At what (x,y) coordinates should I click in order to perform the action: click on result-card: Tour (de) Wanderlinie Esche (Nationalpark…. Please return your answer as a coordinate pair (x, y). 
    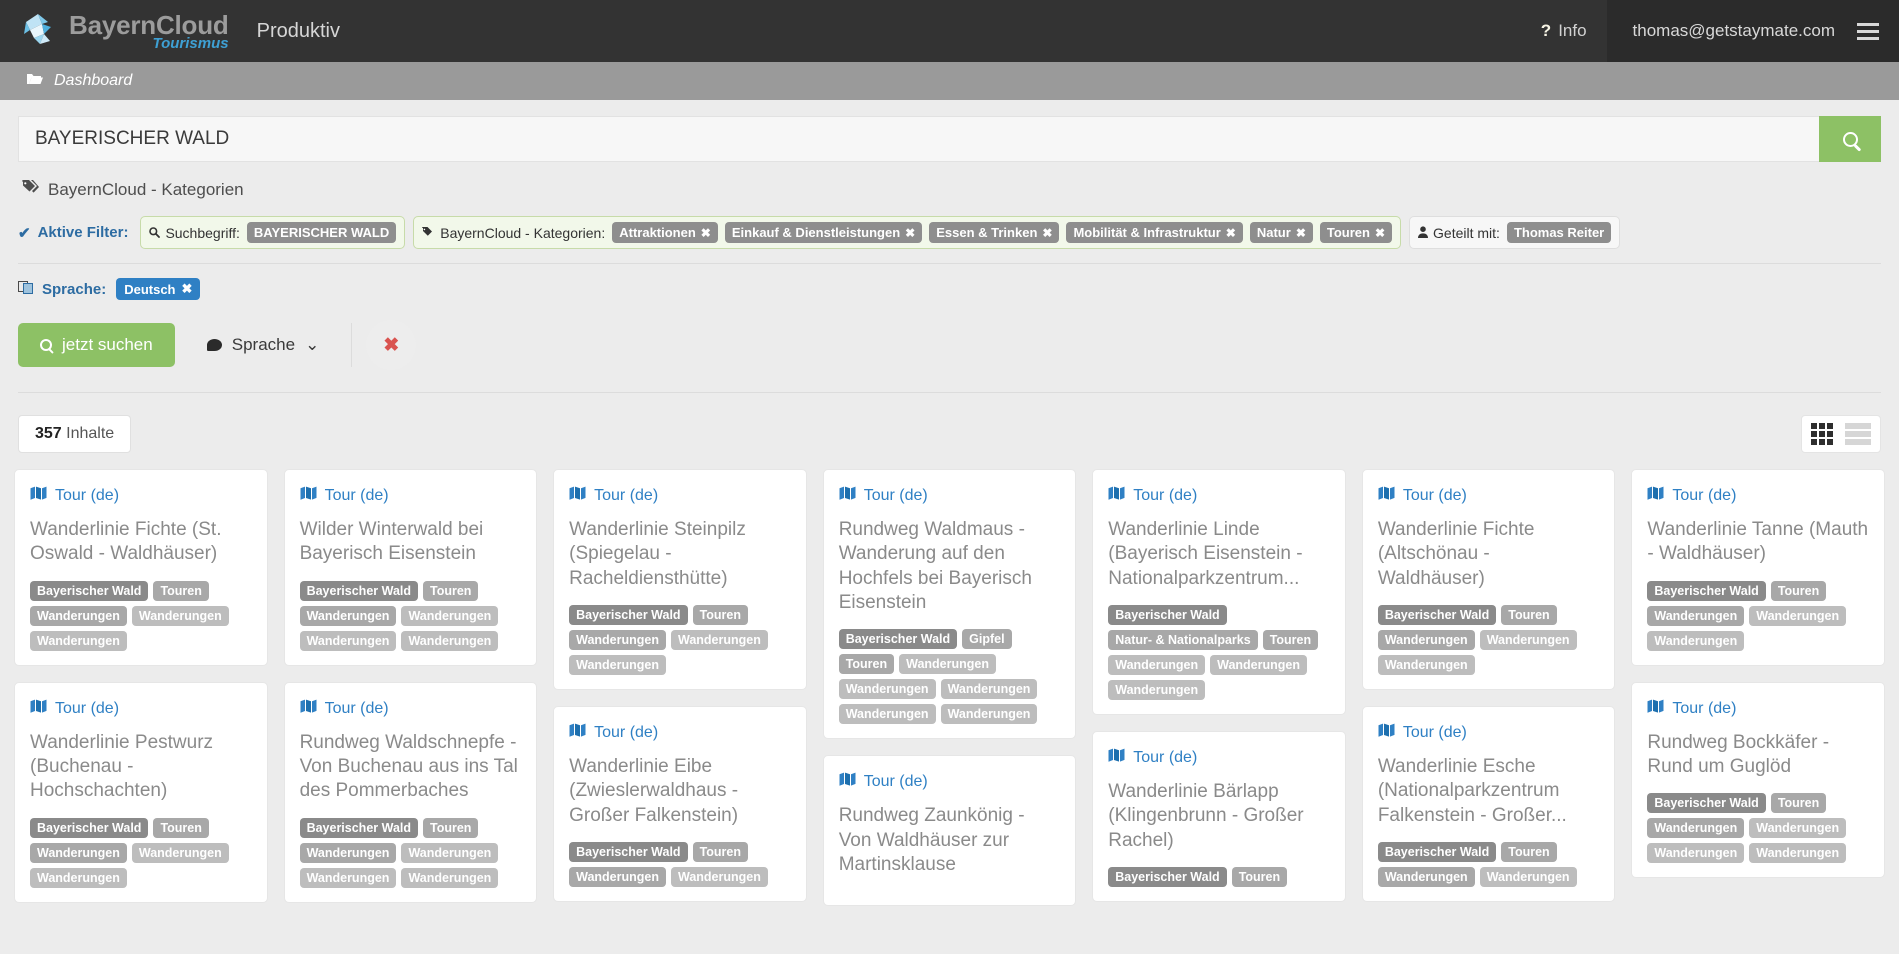
    Looking at the image, I should click on (1488, 803).